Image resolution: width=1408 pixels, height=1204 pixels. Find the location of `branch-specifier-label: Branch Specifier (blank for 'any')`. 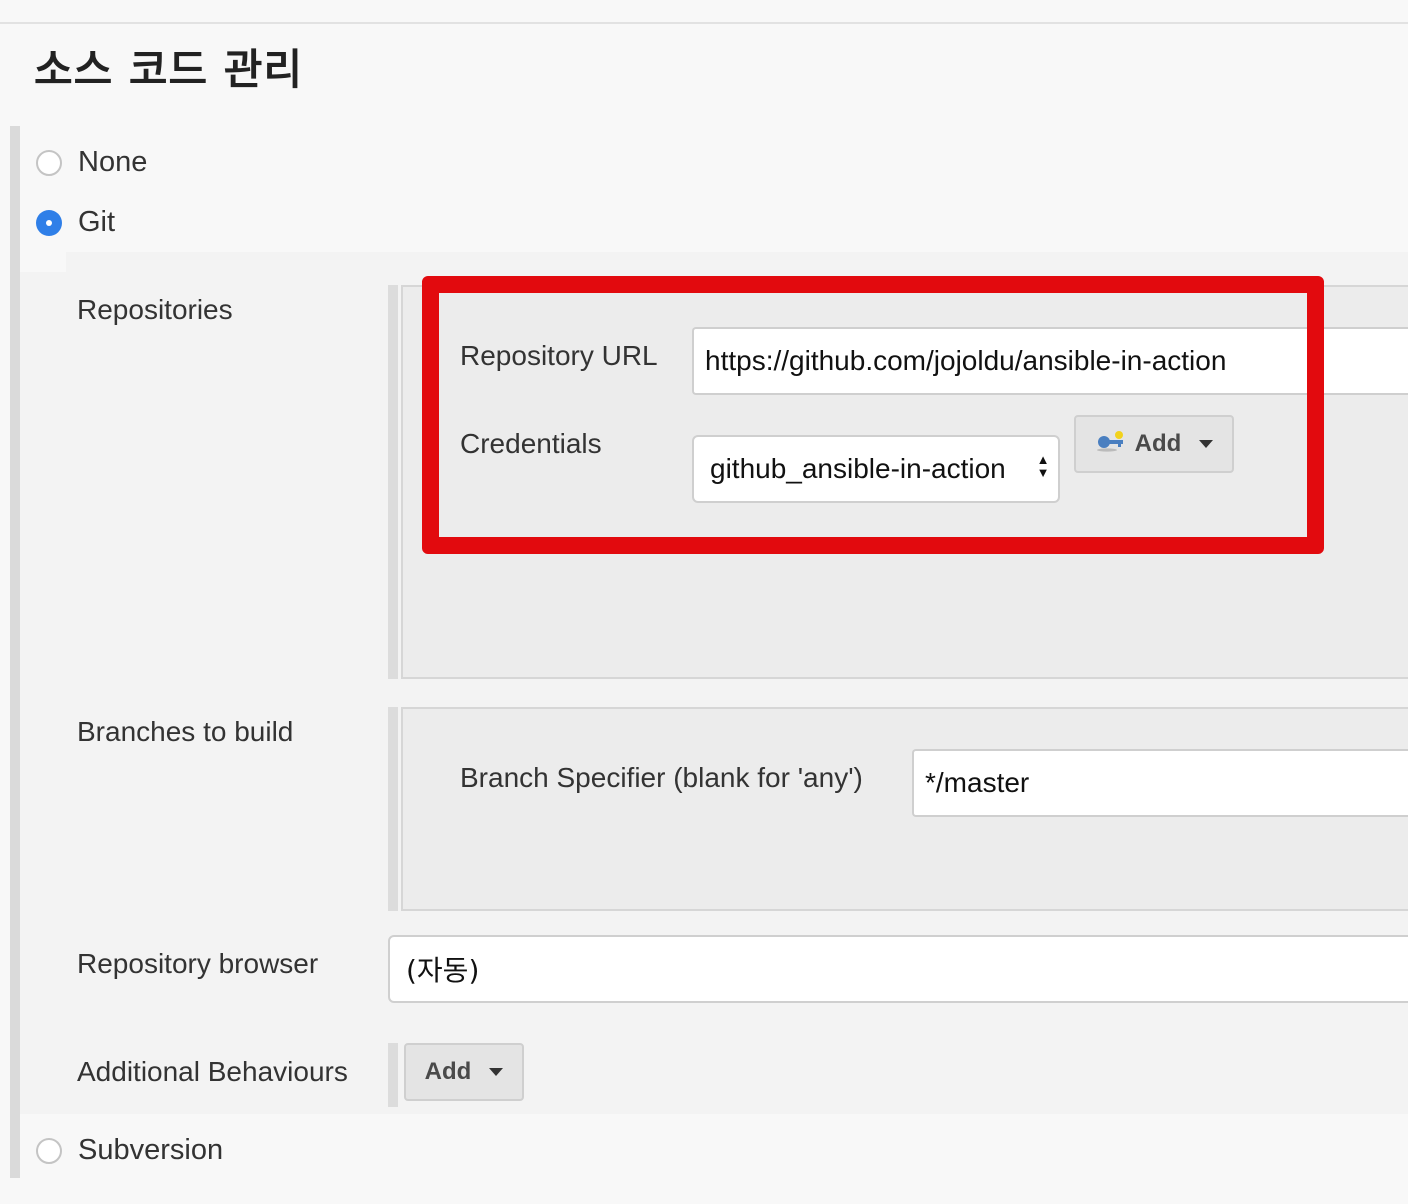

branch-specifier-label: Branch Specifier (blank for 'any') is located at coordinates (661, 777).